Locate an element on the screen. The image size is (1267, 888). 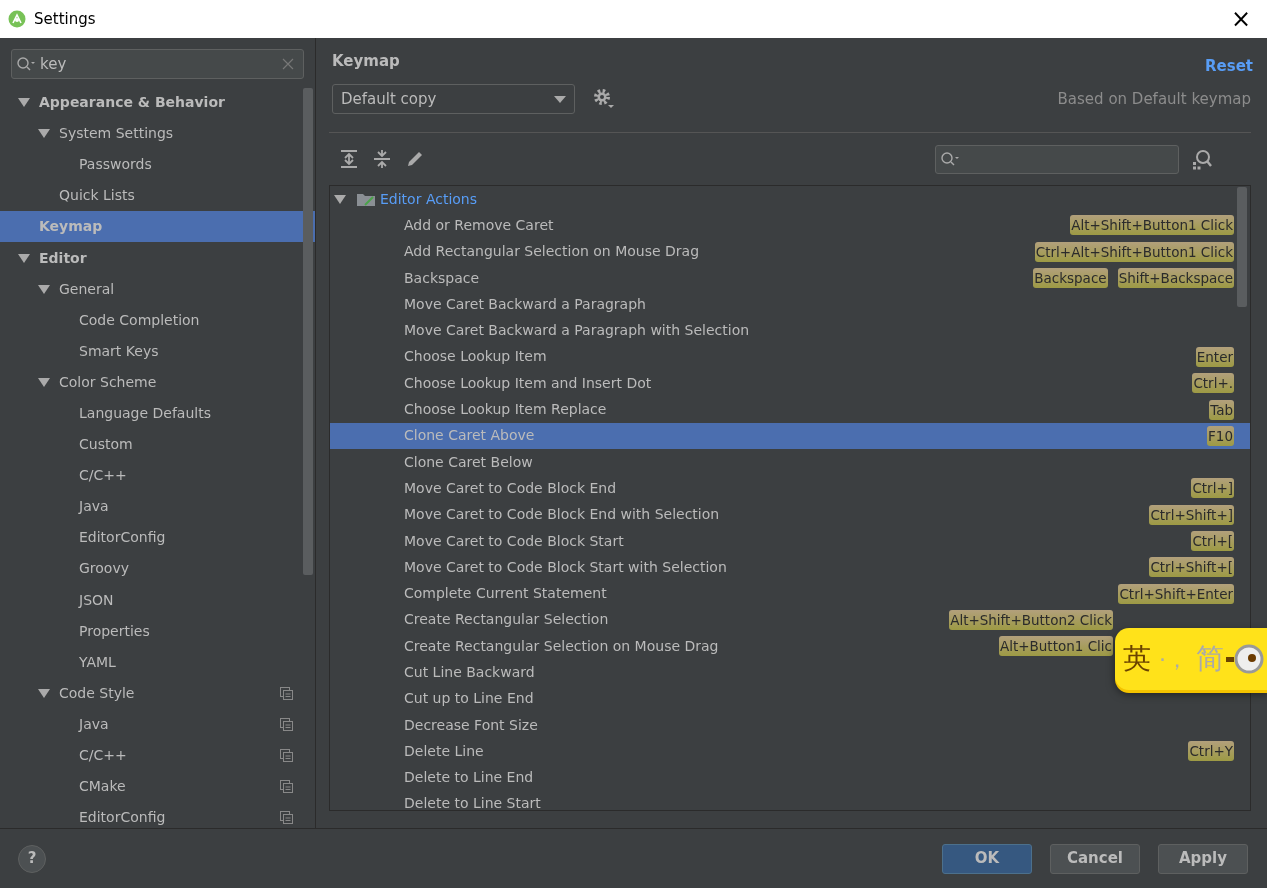
caret-icon is located at coordinates (560, 99).